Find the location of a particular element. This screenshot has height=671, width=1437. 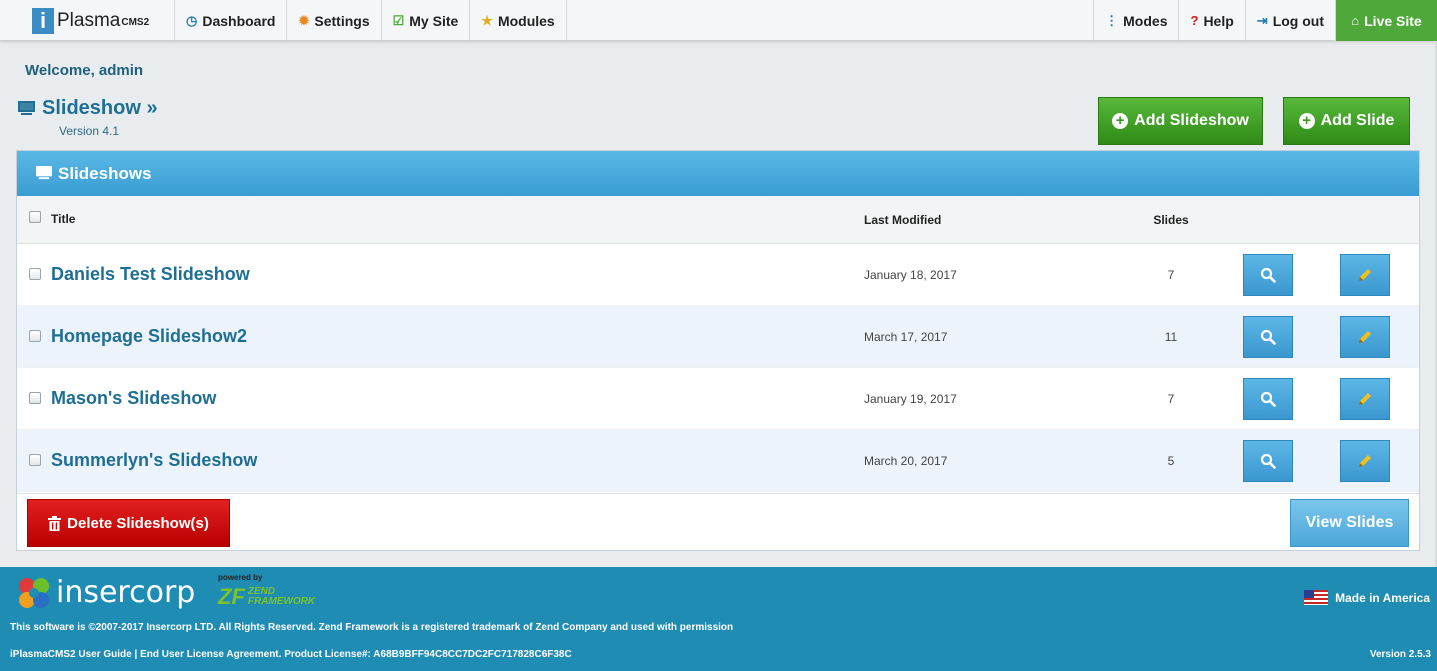

nav-label: Log out is located at coordinates (1298, 20).